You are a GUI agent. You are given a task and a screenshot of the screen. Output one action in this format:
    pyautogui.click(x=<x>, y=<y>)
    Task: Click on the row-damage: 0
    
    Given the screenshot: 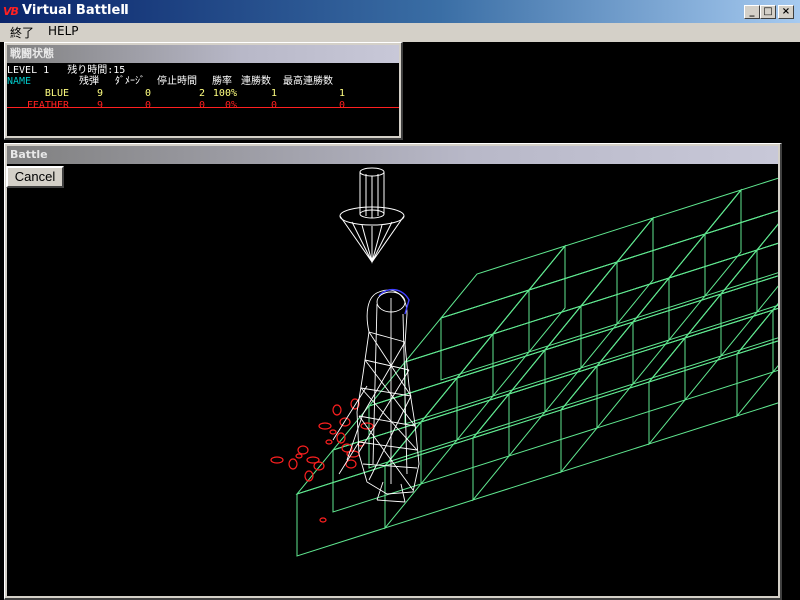 What is the action you would take?
    pyautogui.click(x=147, y=105)
    